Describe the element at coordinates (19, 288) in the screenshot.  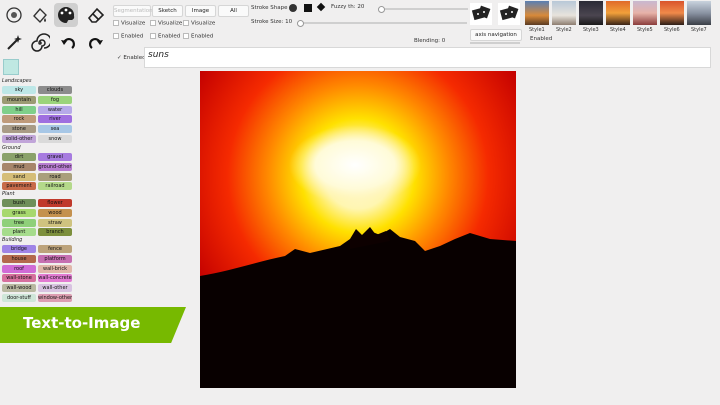
I see `label-wall-wood: wall-wood` at that location.